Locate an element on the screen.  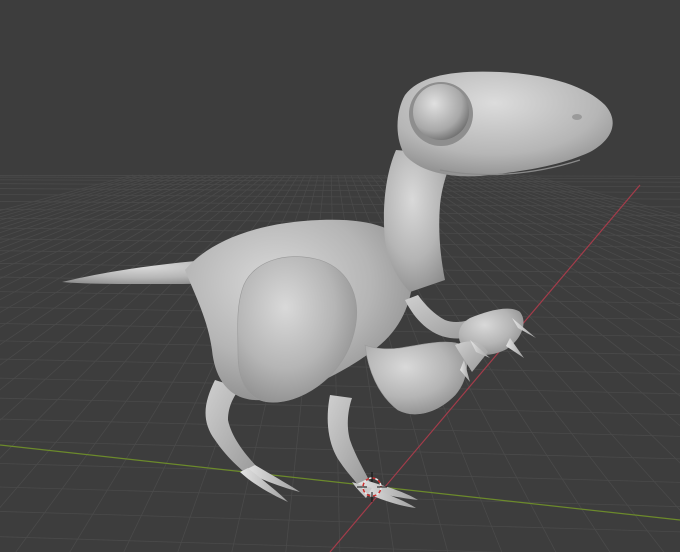
eyeball is located at coordinates (441, 112).